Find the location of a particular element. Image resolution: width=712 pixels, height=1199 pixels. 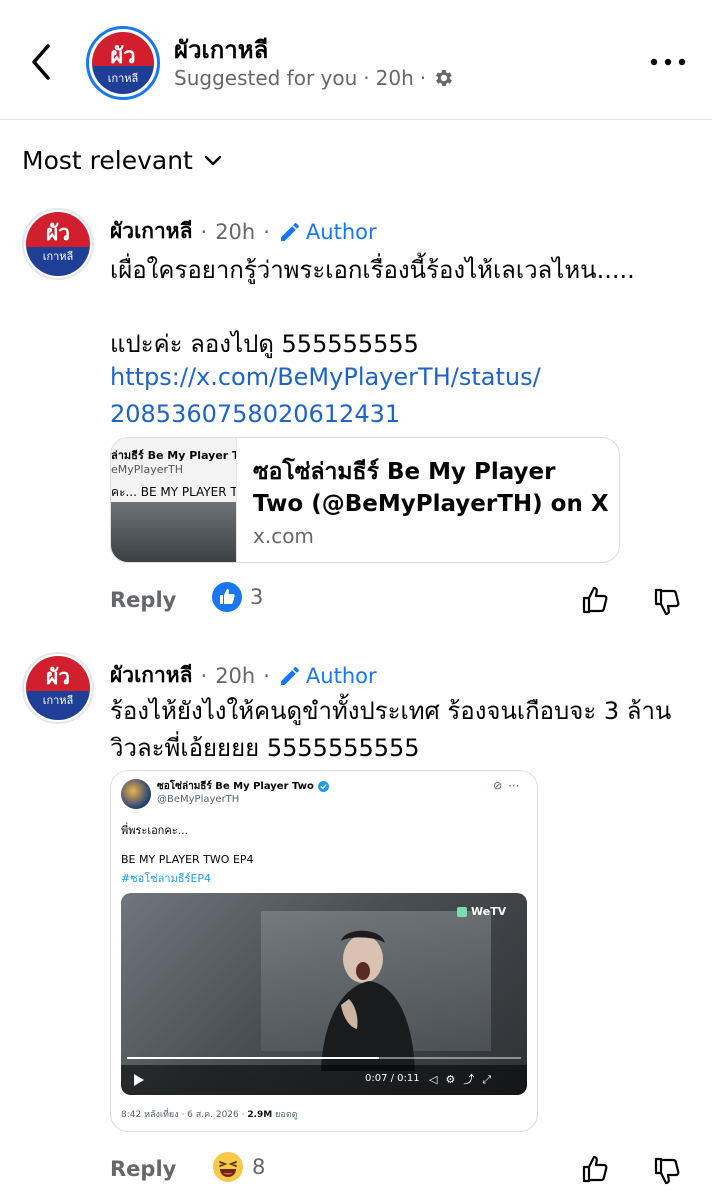

post-subtitle: Suggested for you · 20h · is located at coordinates (314, 78).